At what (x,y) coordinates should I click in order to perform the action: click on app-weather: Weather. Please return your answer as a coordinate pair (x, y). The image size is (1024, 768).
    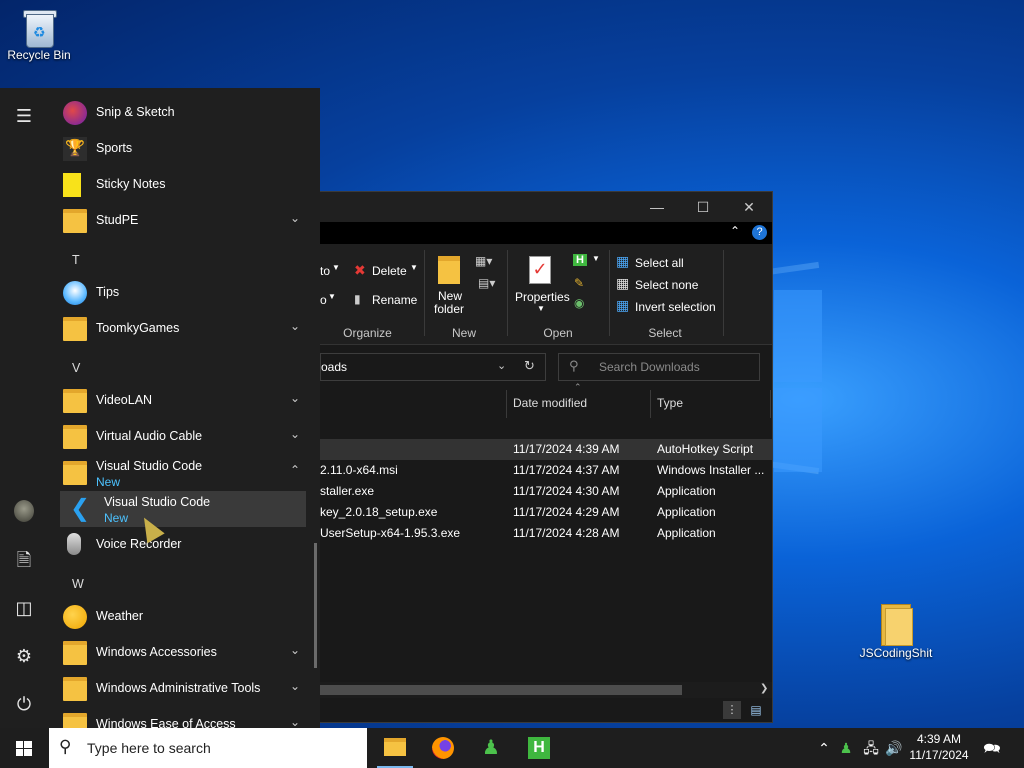
    Looking at the image, I should click on (183, 617).